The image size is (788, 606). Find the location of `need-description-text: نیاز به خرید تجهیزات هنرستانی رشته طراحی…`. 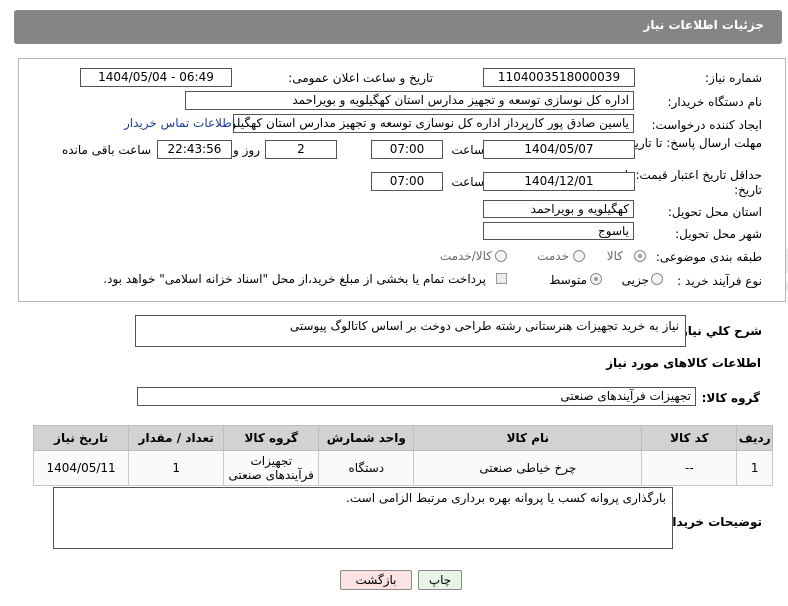

need-description-text: نیاز به خرید تجهیزات هنرستانی رشته طراحی… is located at coordinates (484, 326).